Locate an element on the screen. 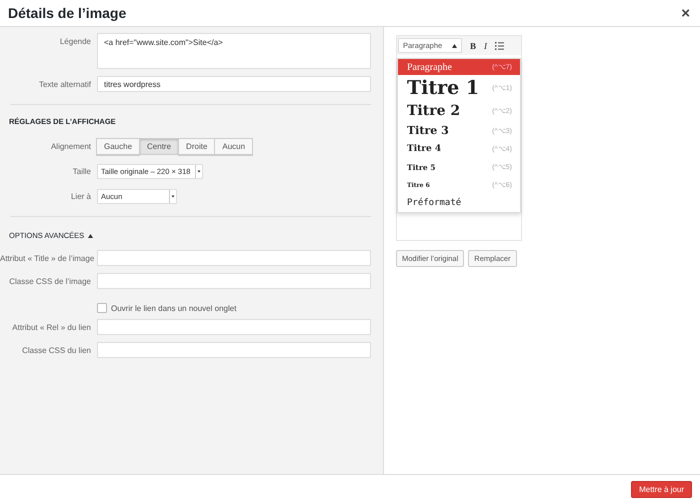  field-label: Classe CSS de l’image is located at coordinates (50, 281).